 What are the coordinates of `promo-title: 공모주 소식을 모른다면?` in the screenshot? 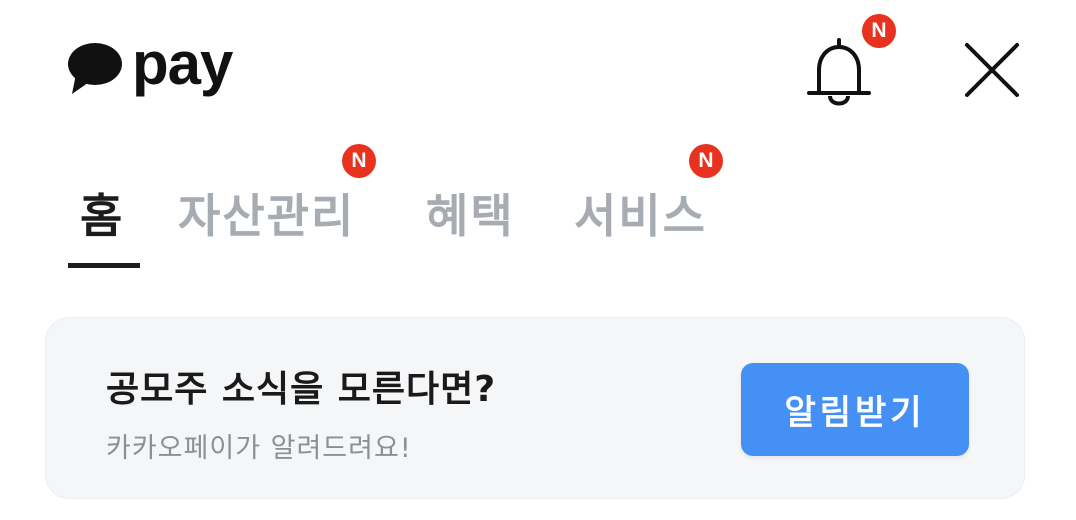 It's located at (301, 389).